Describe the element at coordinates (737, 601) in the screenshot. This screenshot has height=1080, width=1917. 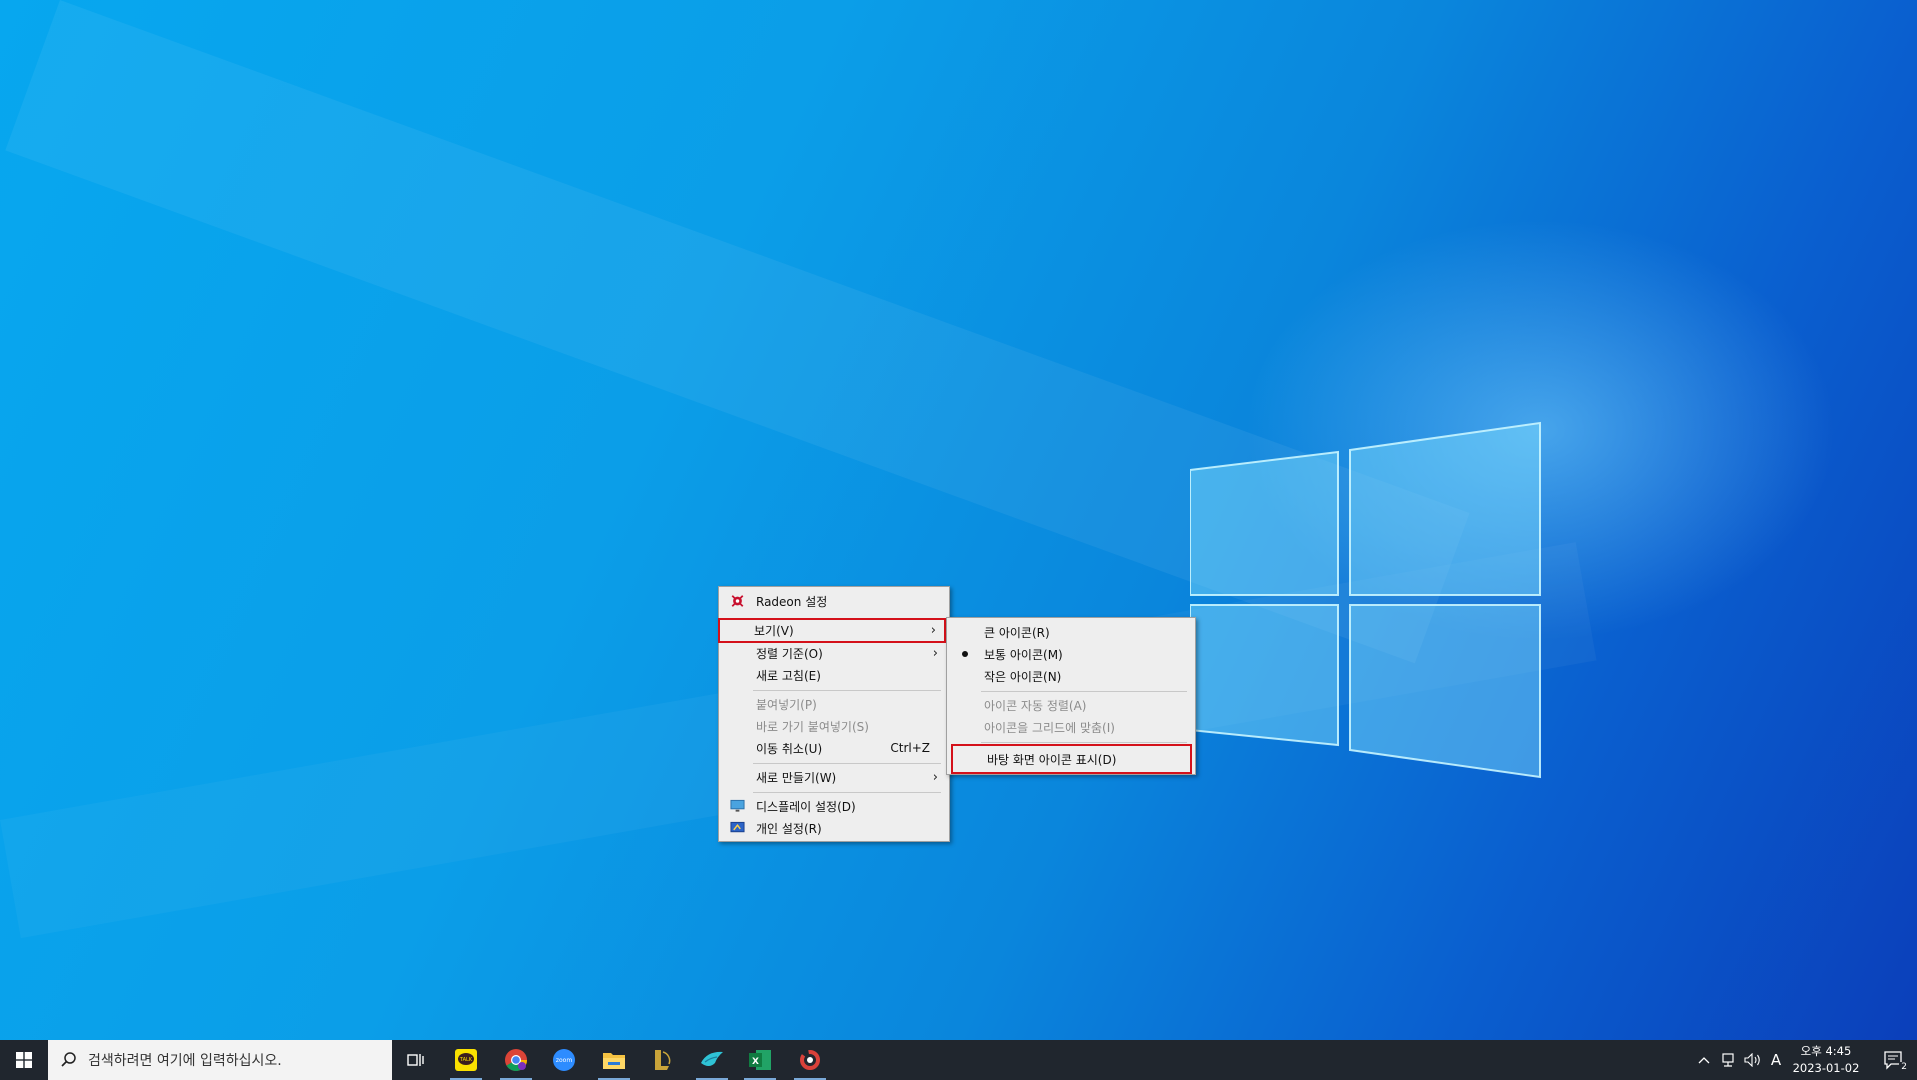
I see `radeon-icon` at that location.